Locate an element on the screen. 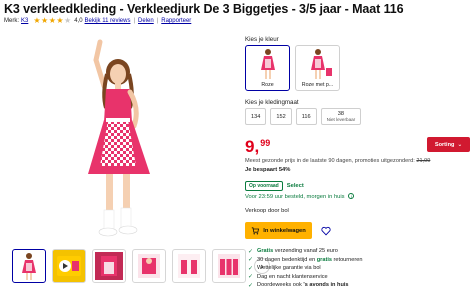 The height and width of the screenshot is (293, 475). select-badge: Select is located at coordinates (295, 186).